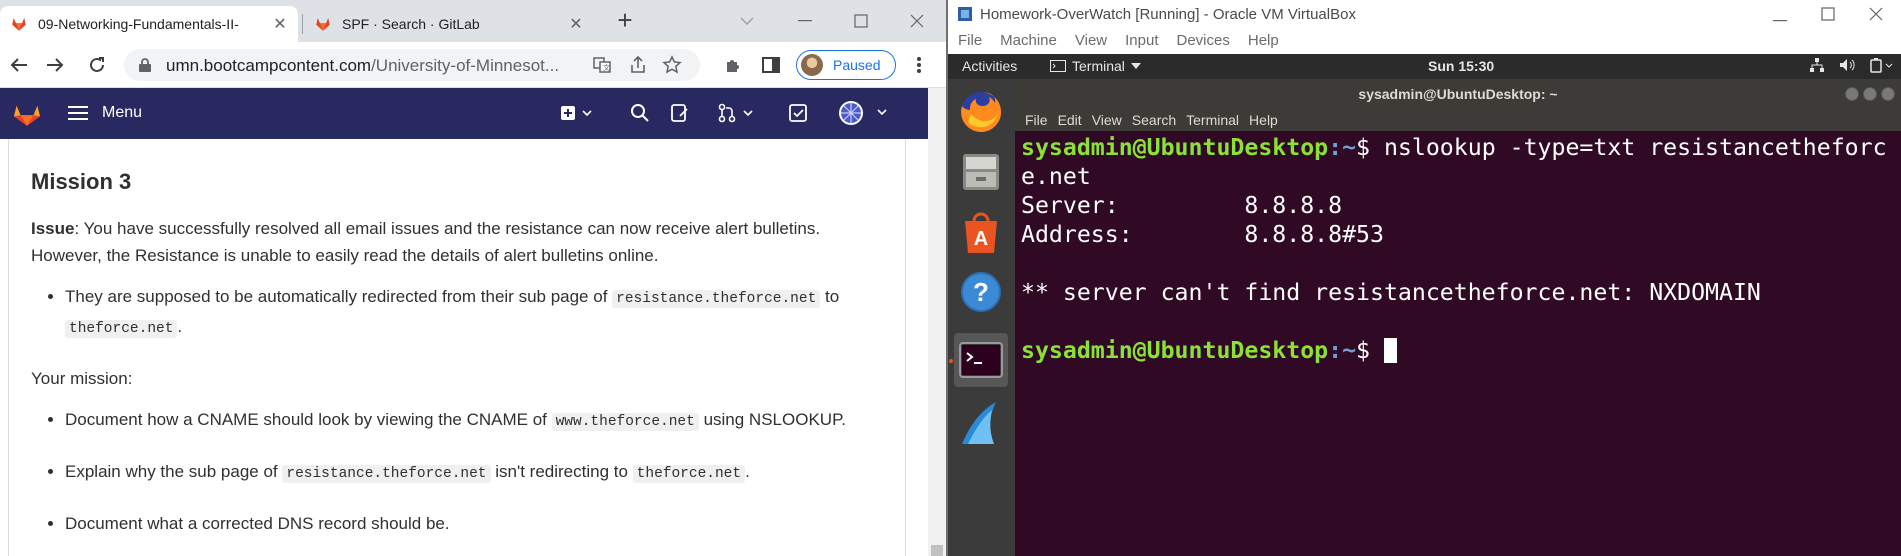 The height and width of the screenshot is (556, 1901). I want to click on bookmark-star-icon, so click(672, 65).